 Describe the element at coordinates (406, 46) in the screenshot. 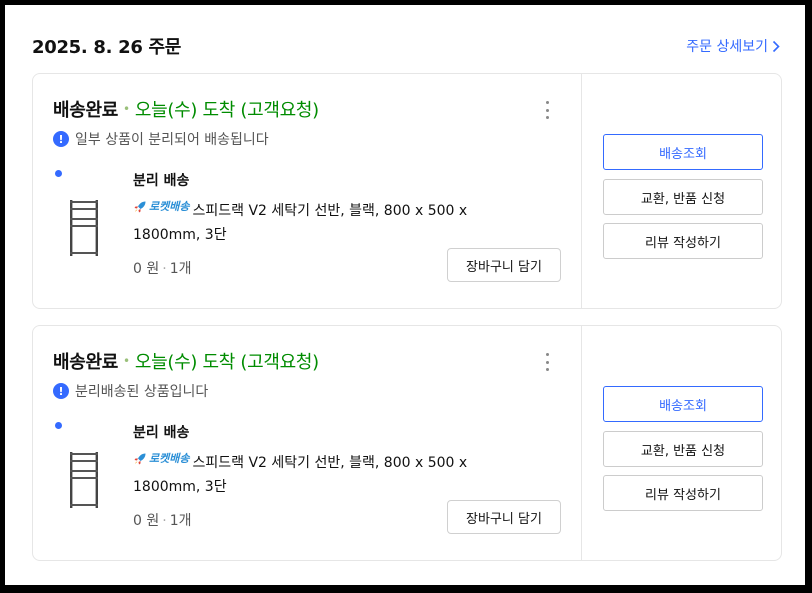

I see `order-header: 2025. 8. 26 주문 주문 상세보기` at that location.